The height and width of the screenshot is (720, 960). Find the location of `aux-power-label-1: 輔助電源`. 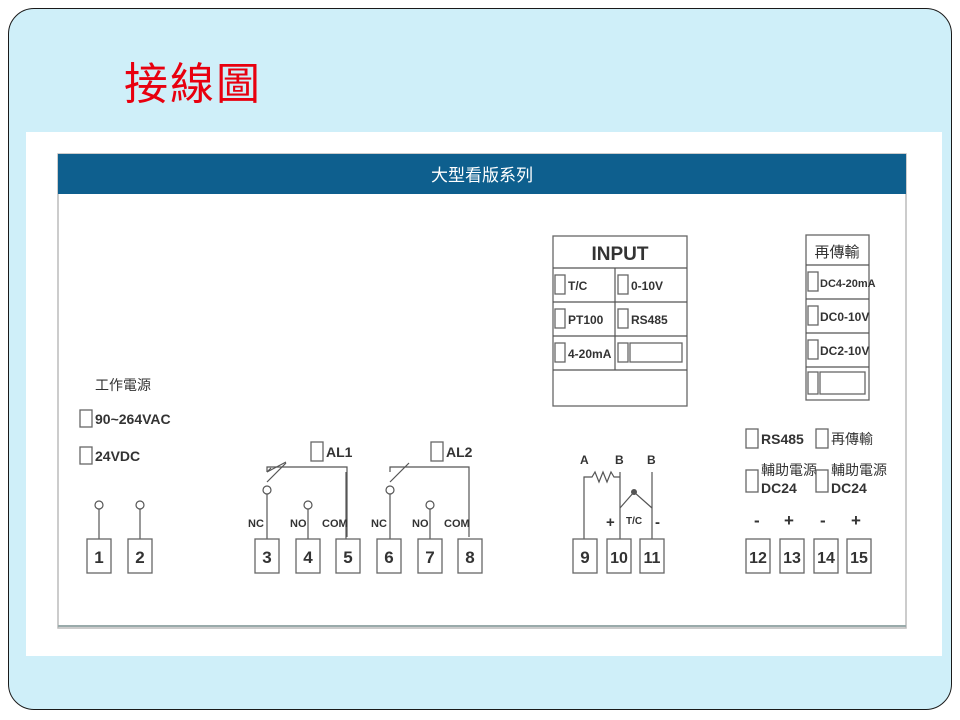

aux-power-label-1: 輔助電源 is located at coordinates (789, 470).